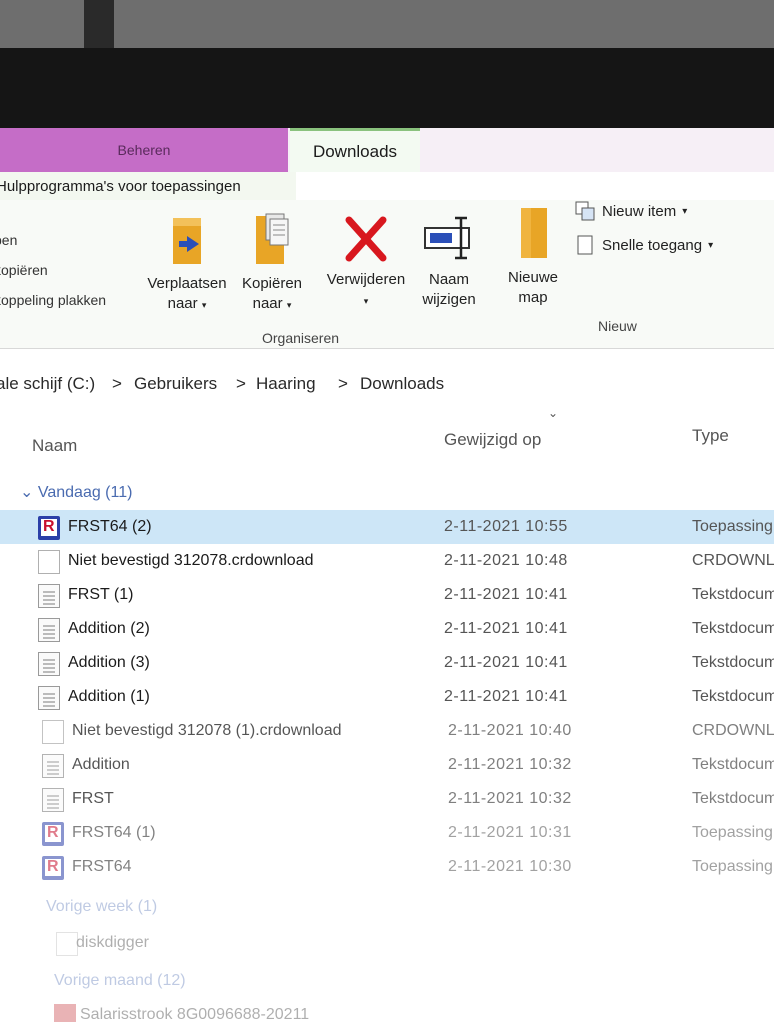 The height and width of the screenshot is (1032, 774). What do you see at coordinates (585, 211) in the screenshot?
I see `new-item-icon` at bounding box center [585, 211].